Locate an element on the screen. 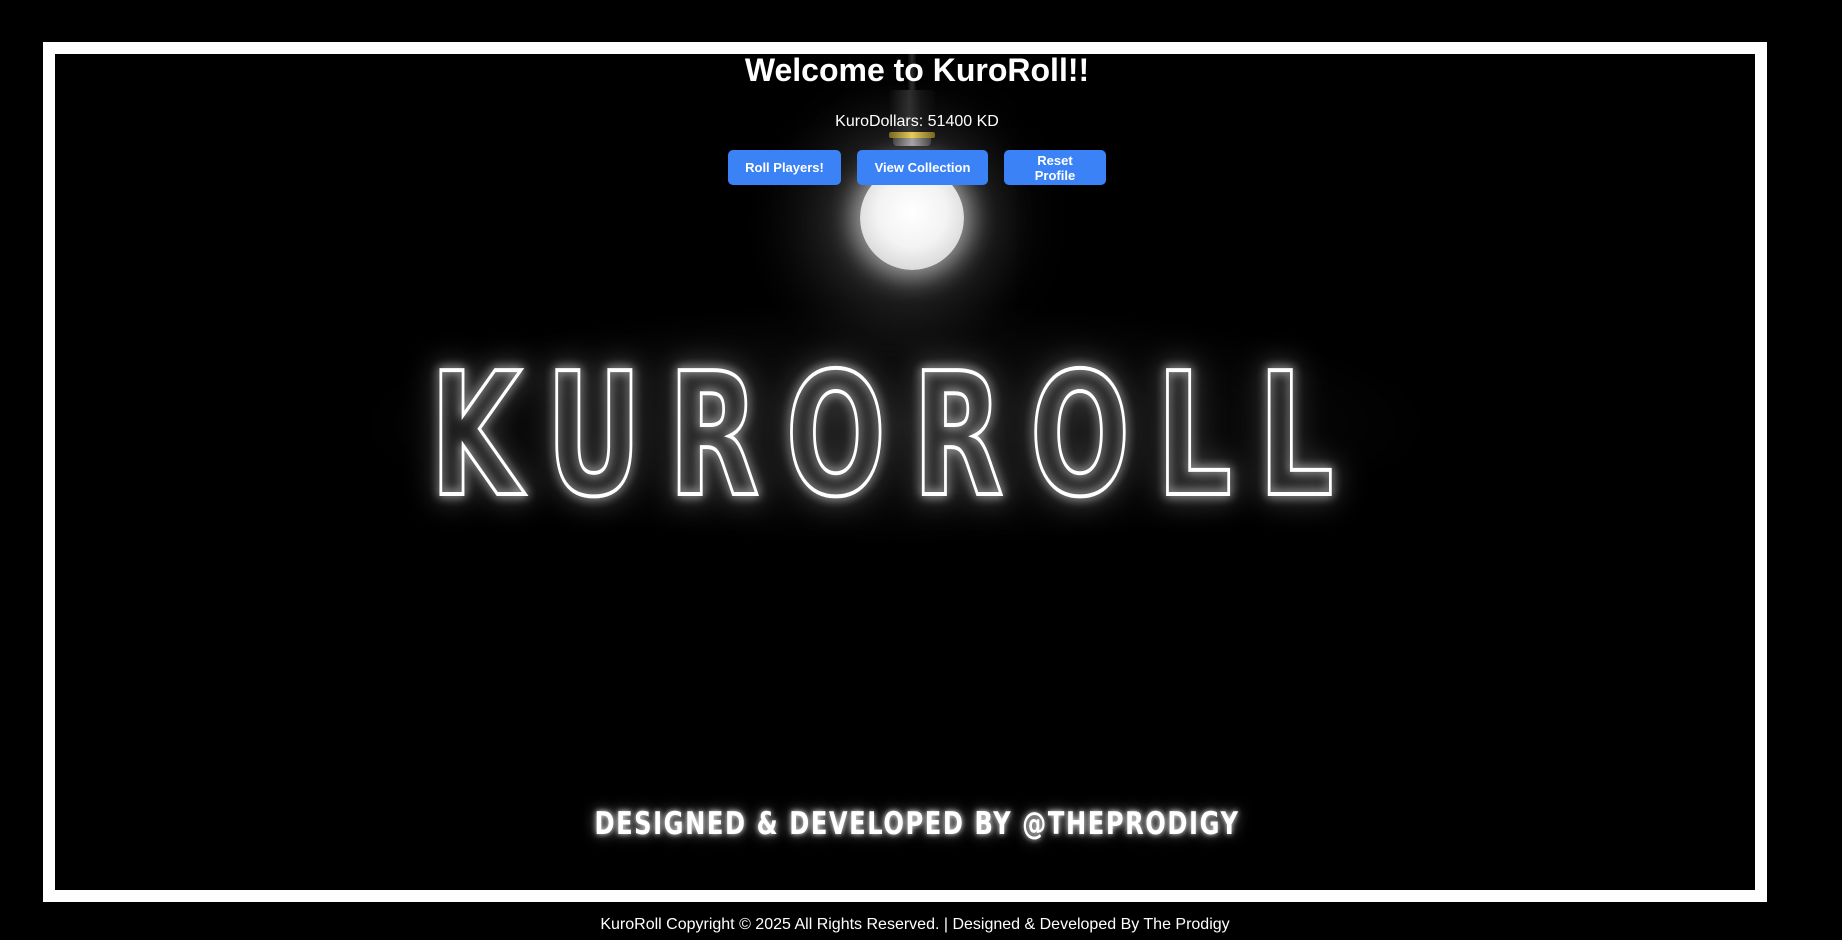 This screenshot has width=1842, height=940. designer-credit: DESIGNED & DEVELOPED BY @THEPRODIGY is located at coordinates (917, 824).